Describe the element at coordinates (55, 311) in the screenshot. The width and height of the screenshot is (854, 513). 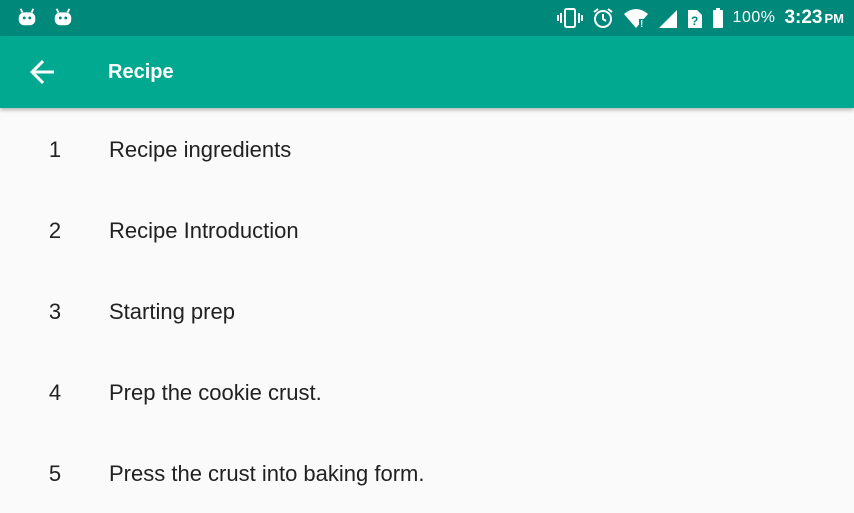
I see `step-number: 3` at that location.